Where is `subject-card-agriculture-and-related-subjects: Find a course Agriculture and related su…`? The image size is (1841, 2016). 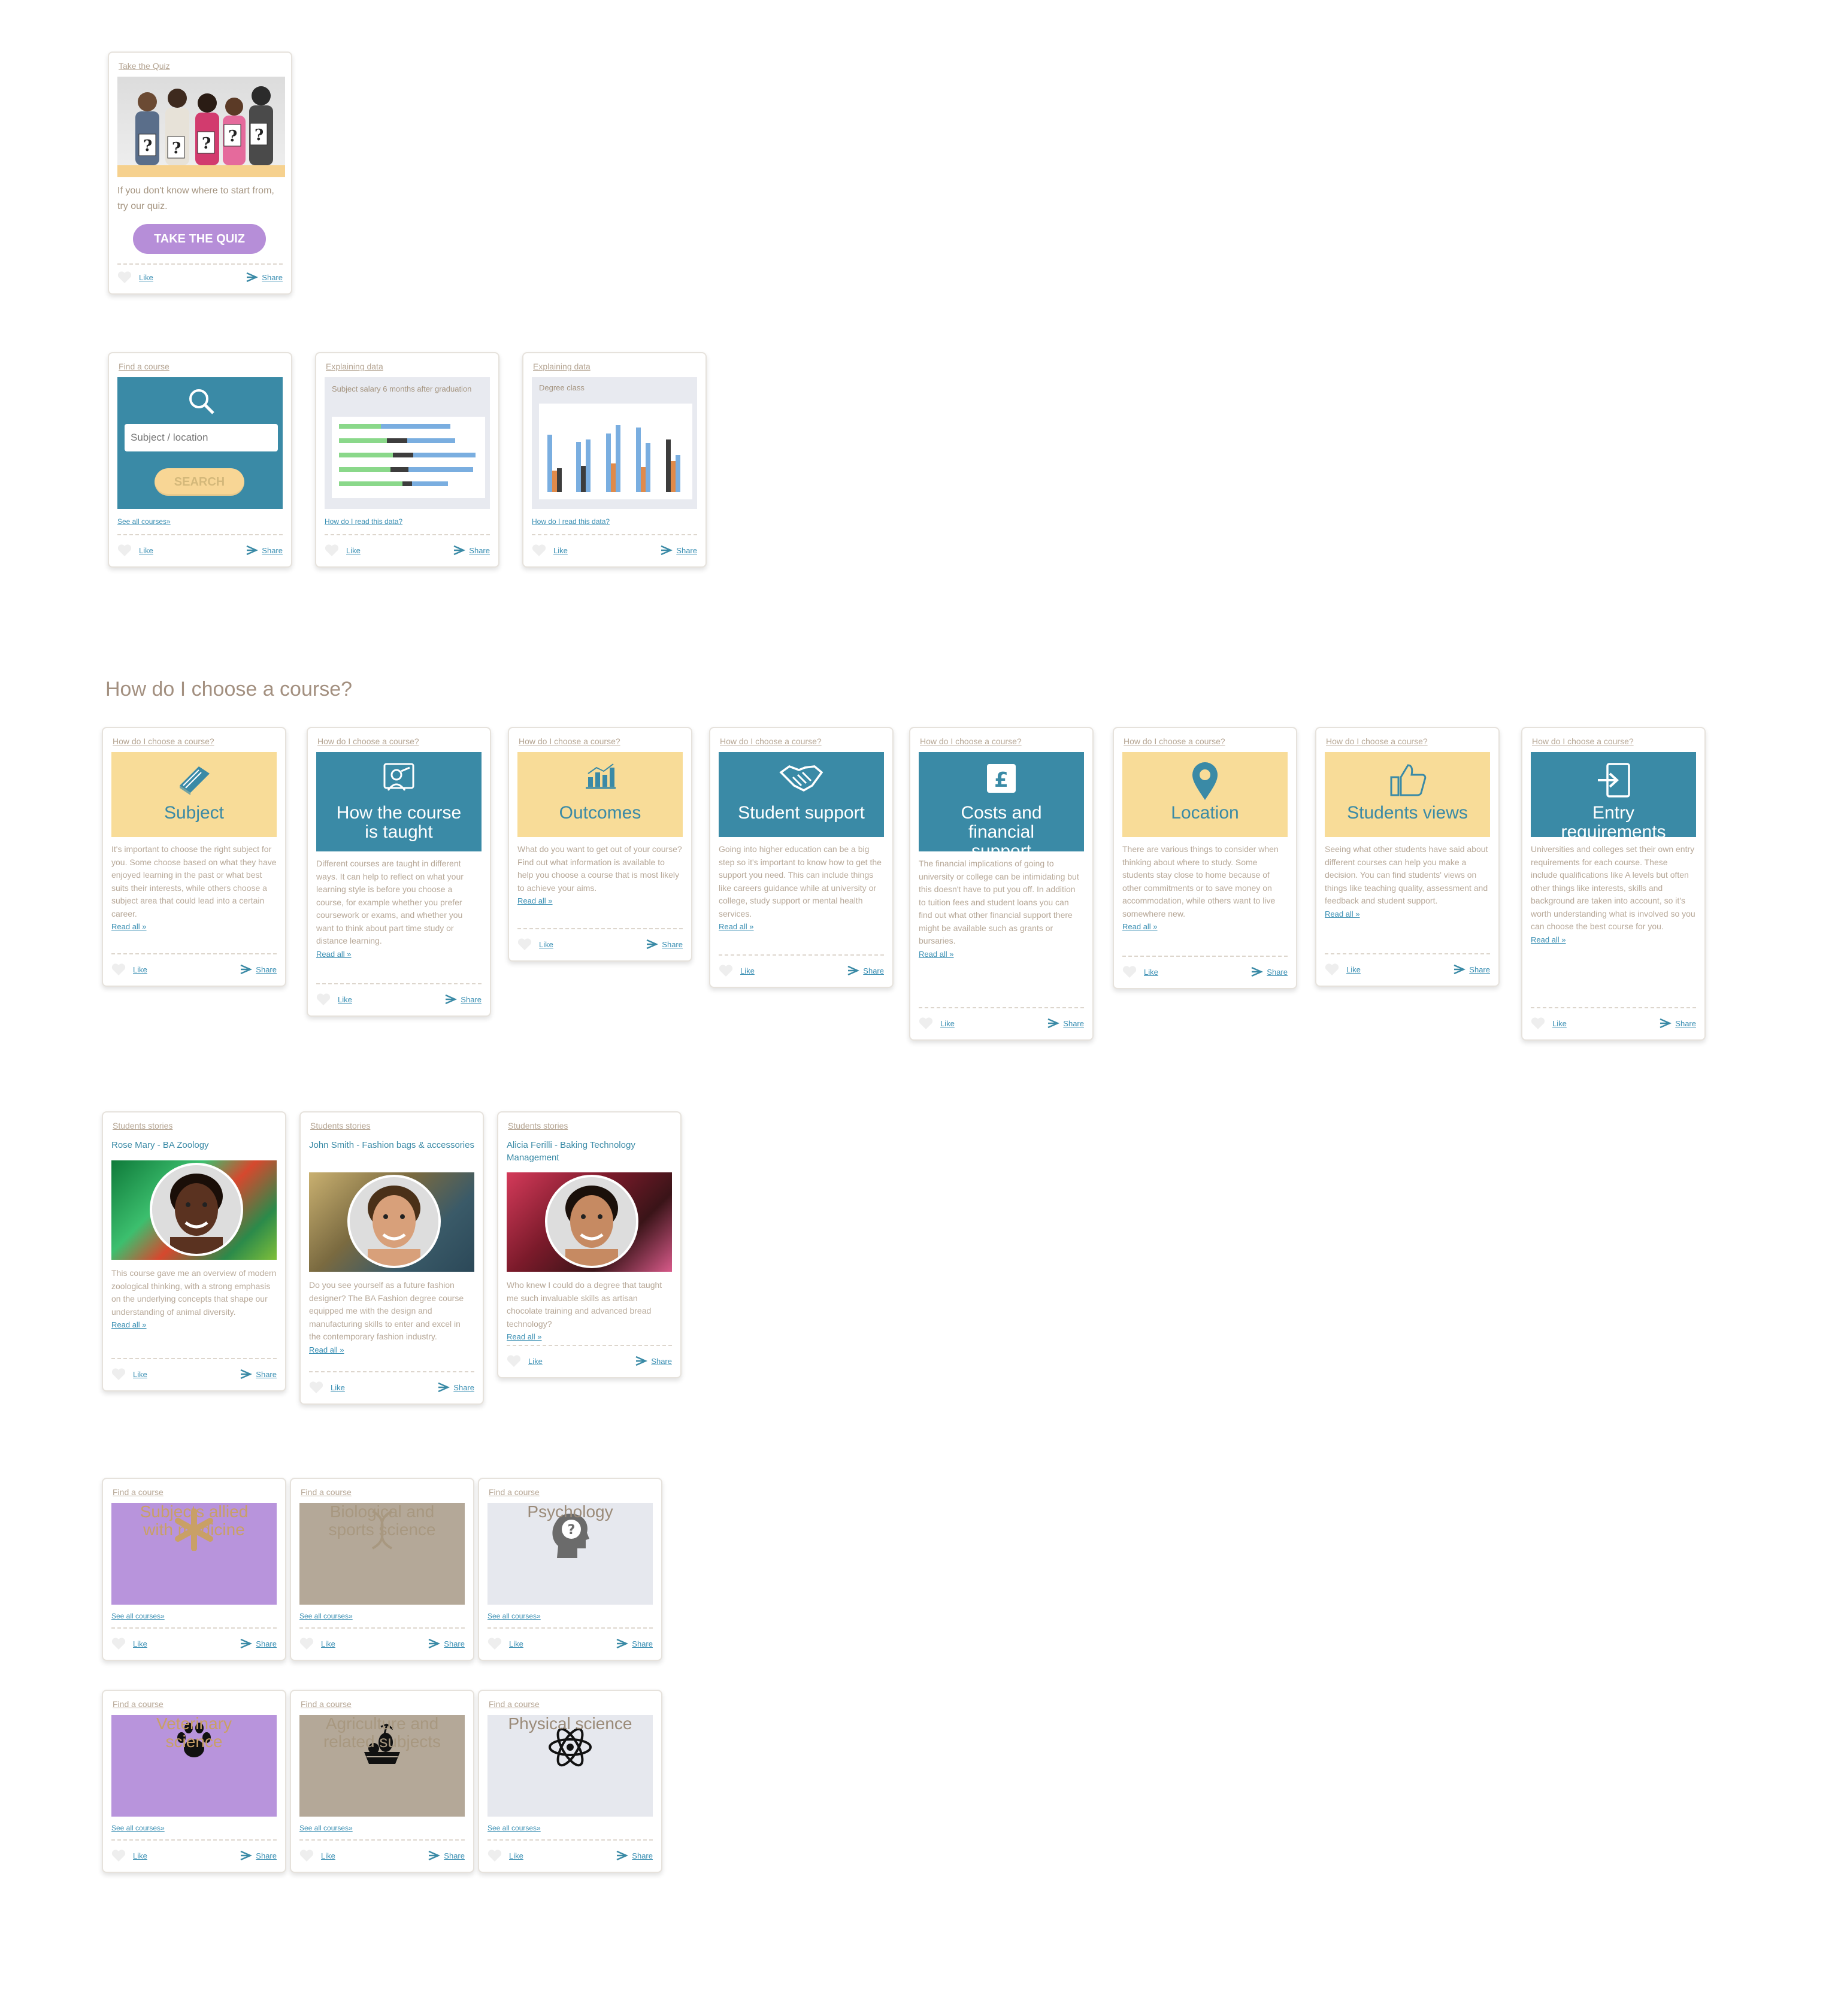
subject-card-agriculture-and-related-subjects: Find a course Agriculture and related su… is located at coordinates (382, 1782).